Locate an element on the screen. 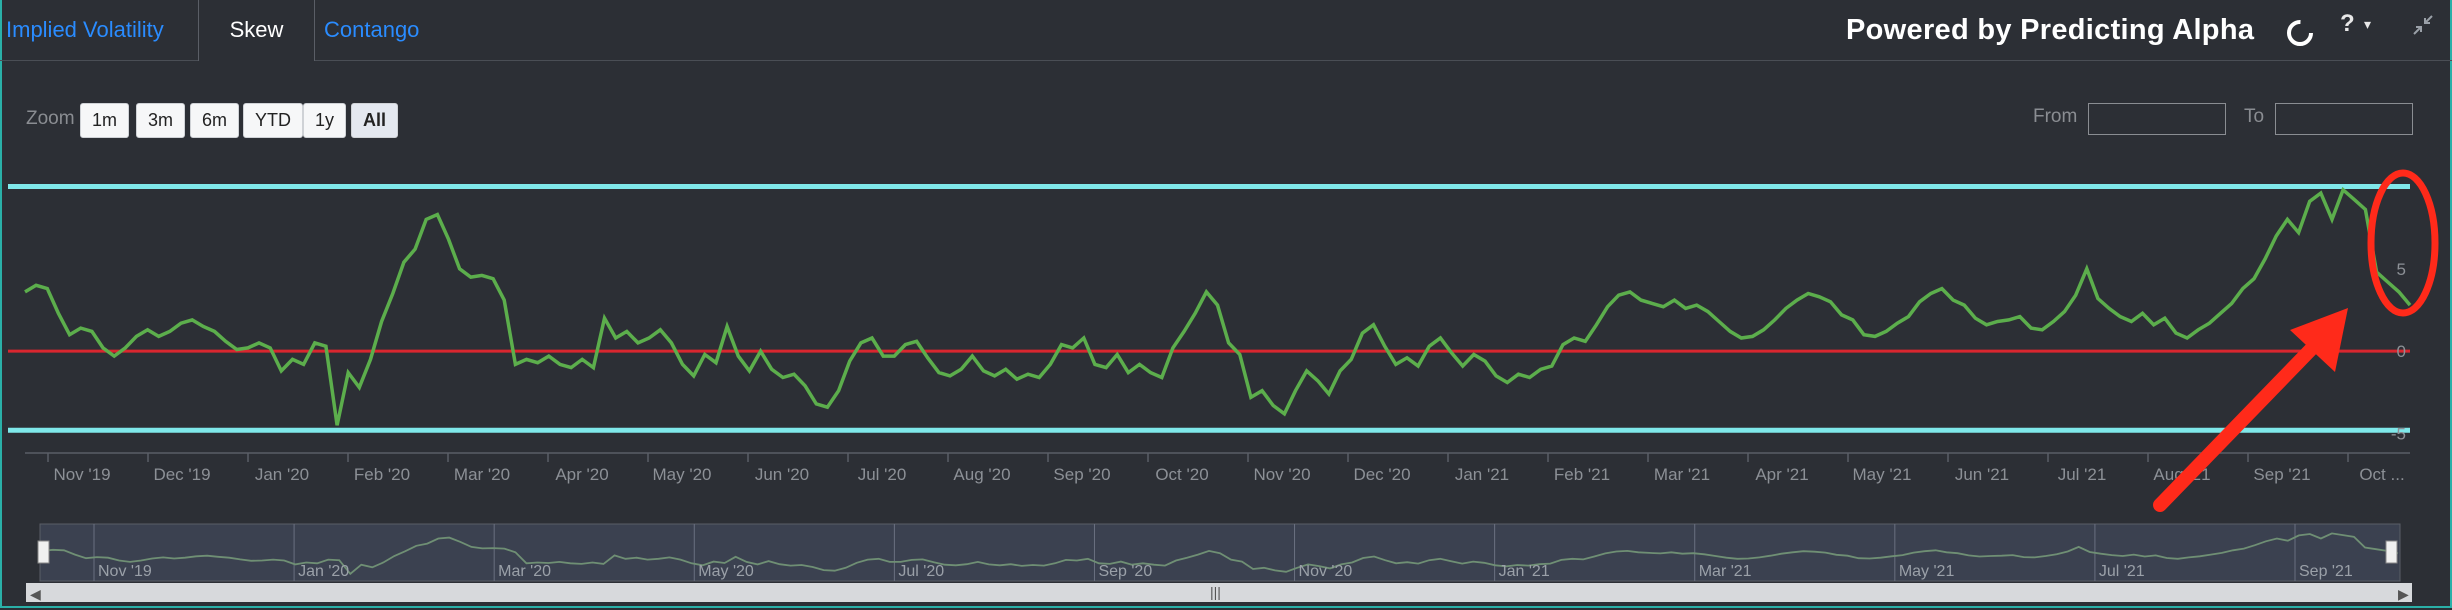 The image size is (2452, 610). scrollbar-grip-icon: ||| is located at coordinates (1215, 592).